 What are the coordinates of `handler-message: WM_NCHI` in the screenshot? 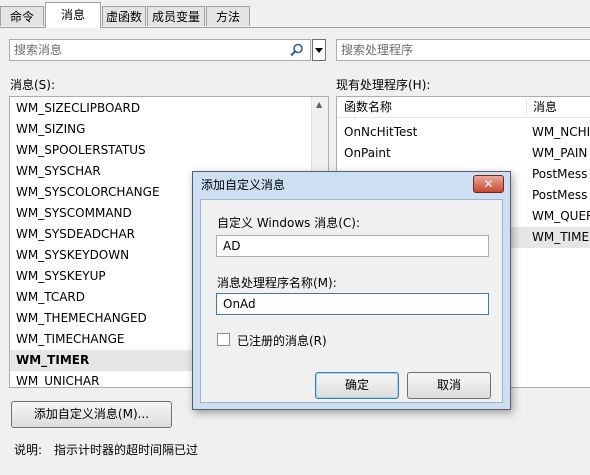 It's located at (561, 132).